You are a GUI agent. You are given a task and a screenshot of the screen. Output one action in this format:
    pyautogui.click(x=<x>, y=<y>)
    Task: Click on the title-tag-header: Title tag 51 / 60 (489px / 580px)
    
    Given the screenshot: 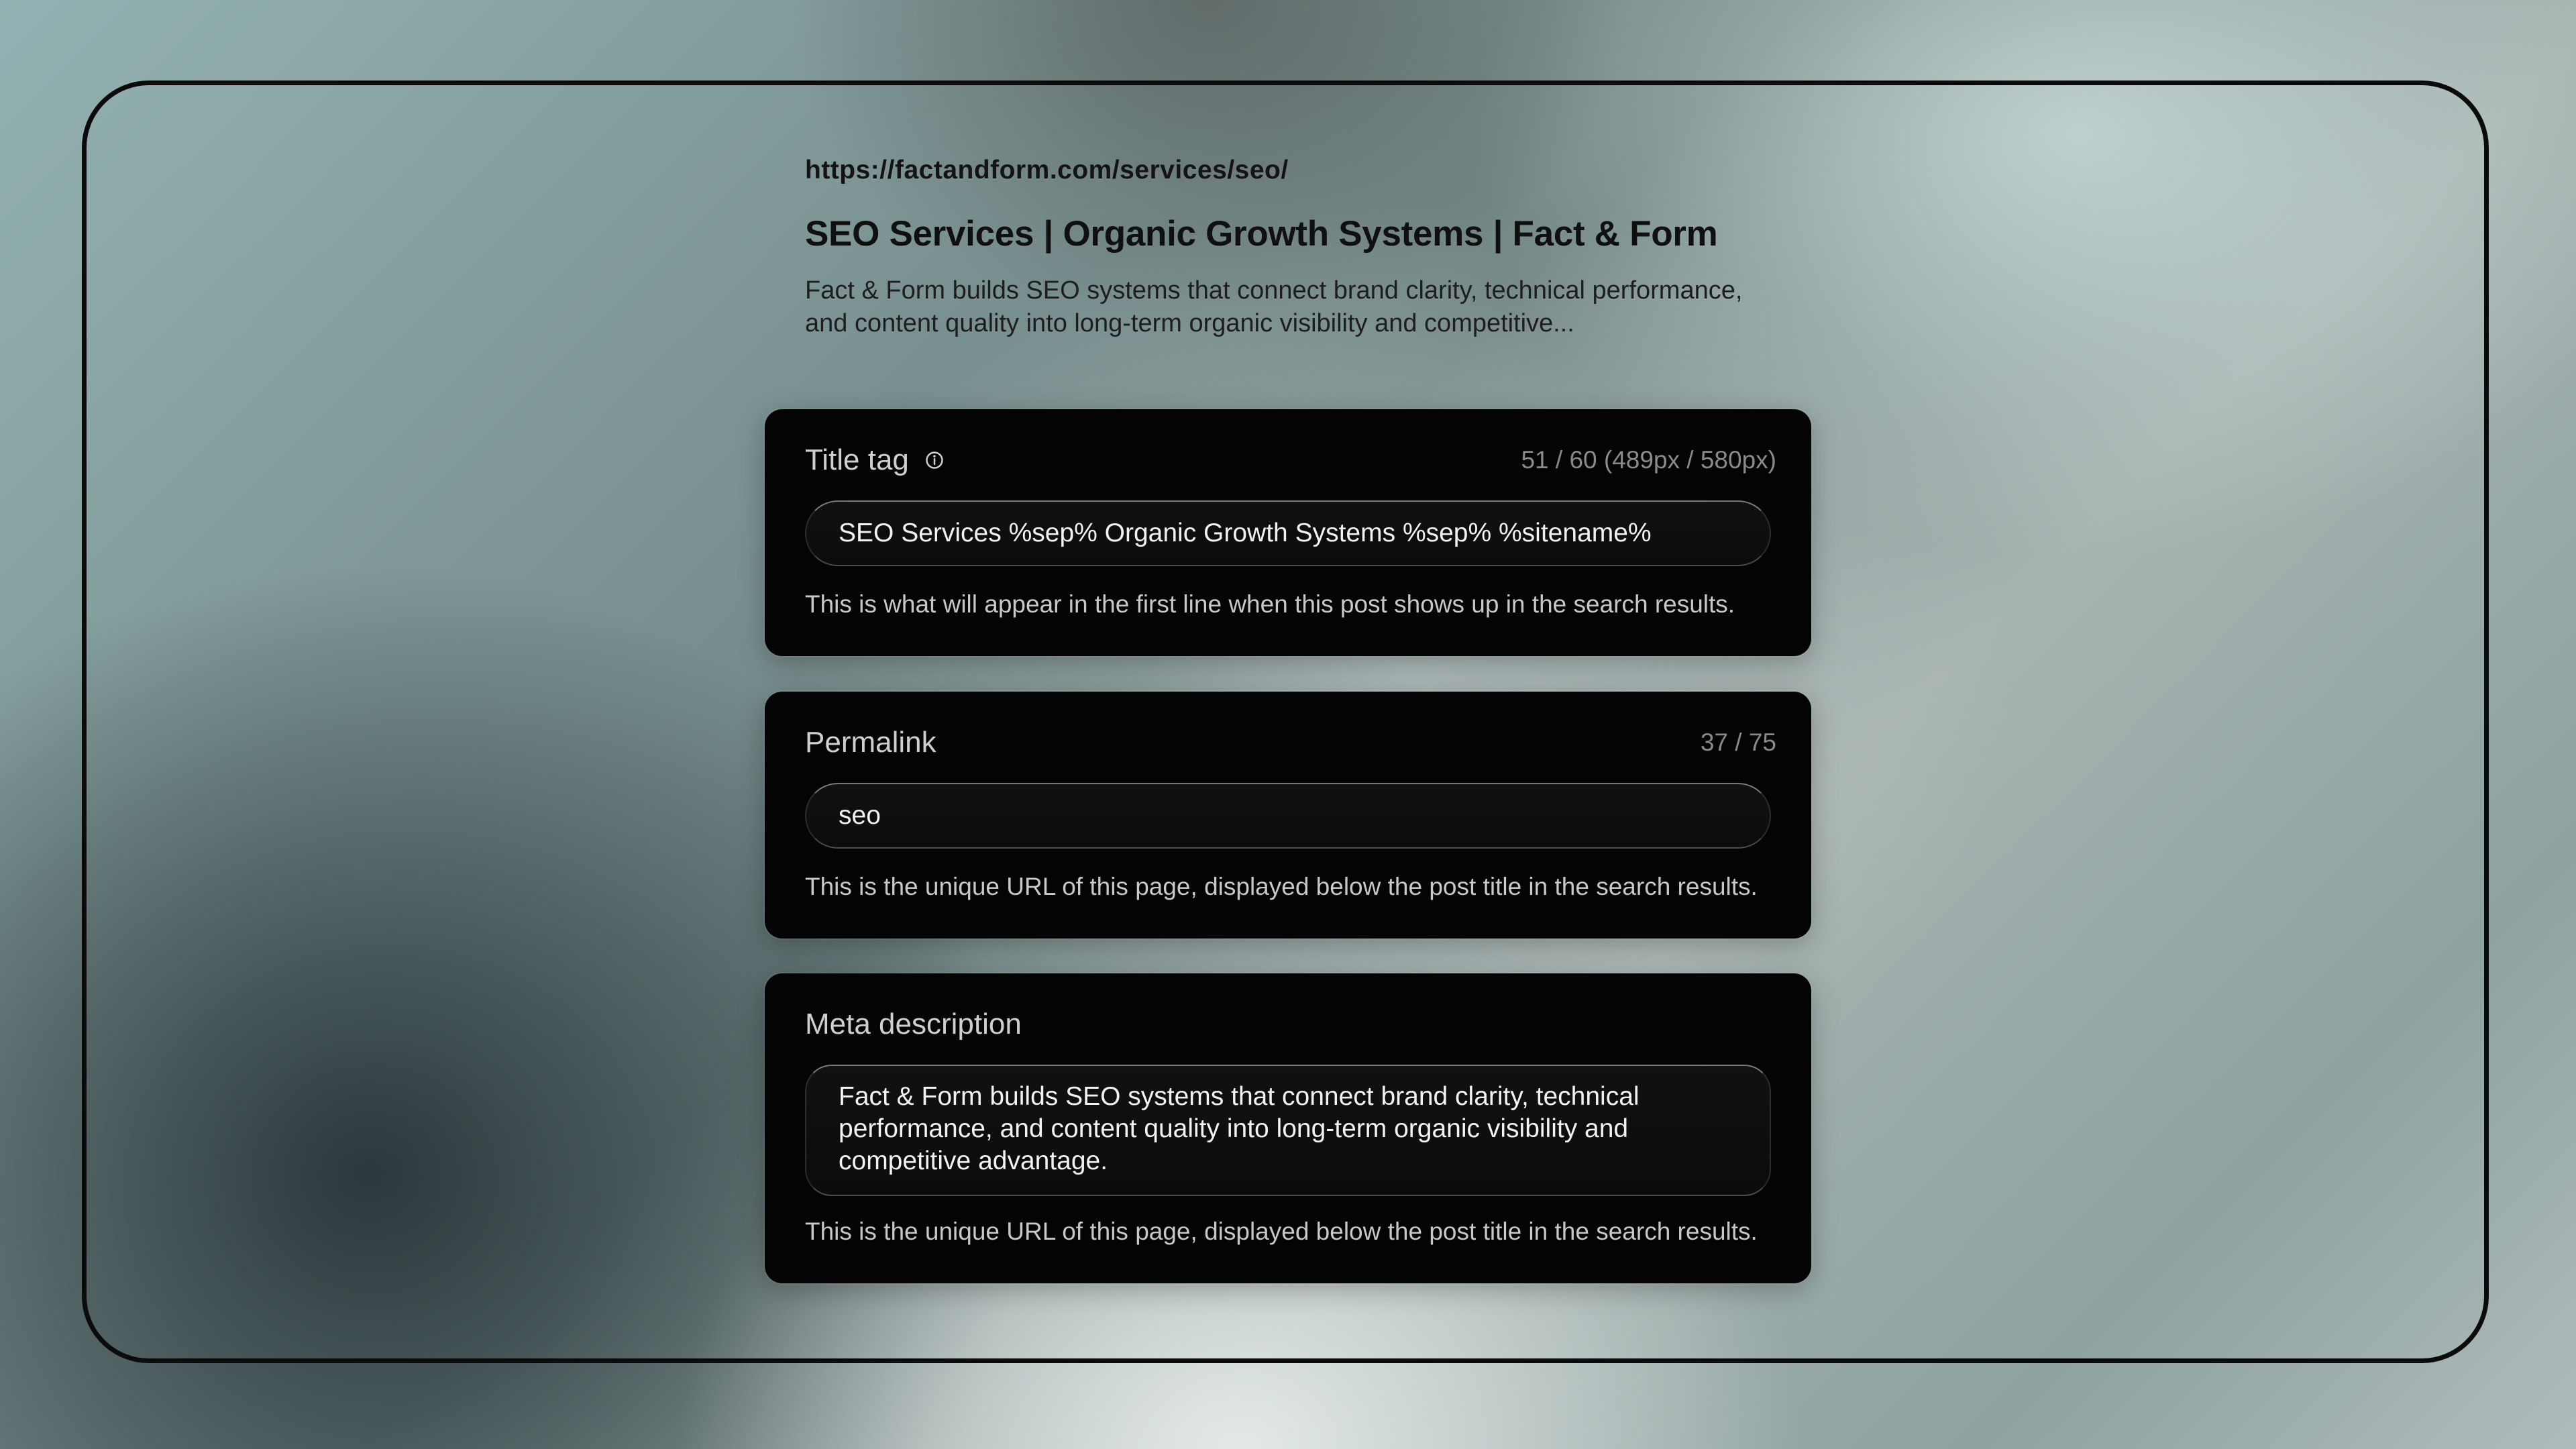 What is the action you would take?
    pyautogui.click(x=1290, y=460)
    